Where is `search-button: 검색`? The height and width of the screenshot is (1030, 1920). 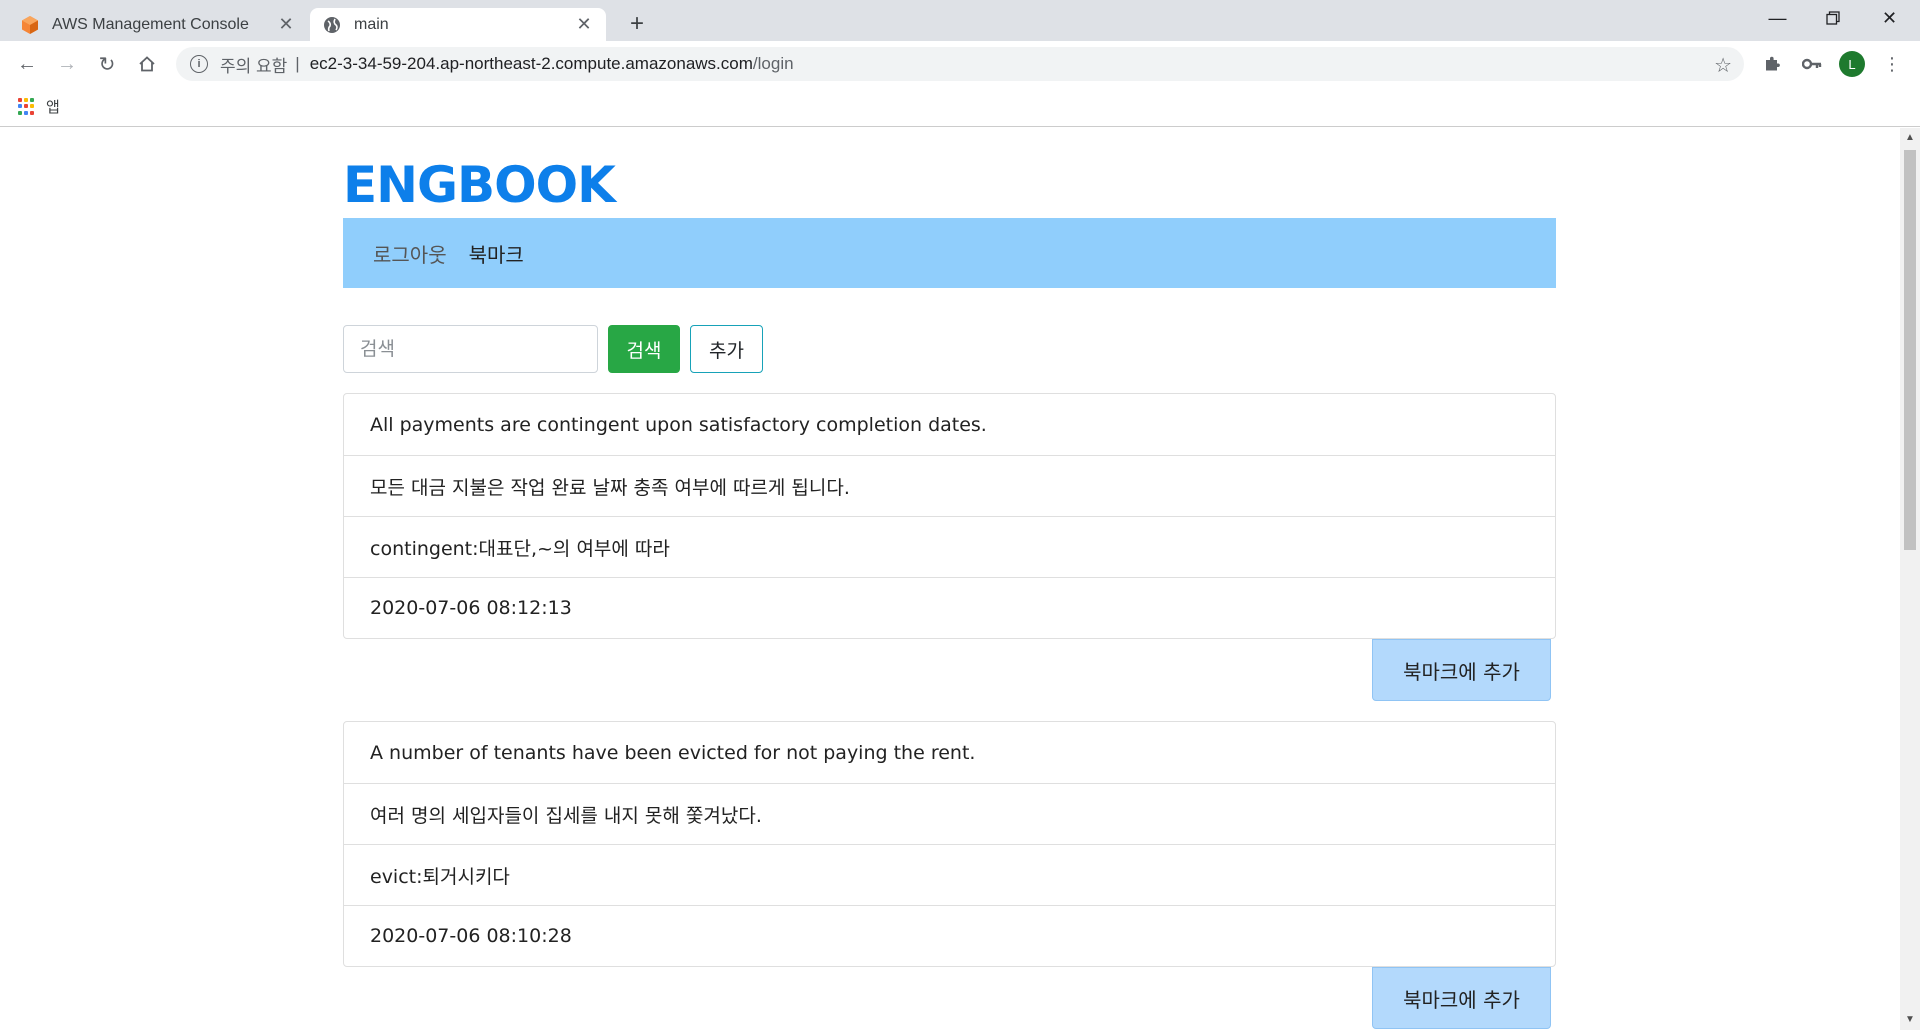 search-button: 검색 is located at coordinates (644, 349).